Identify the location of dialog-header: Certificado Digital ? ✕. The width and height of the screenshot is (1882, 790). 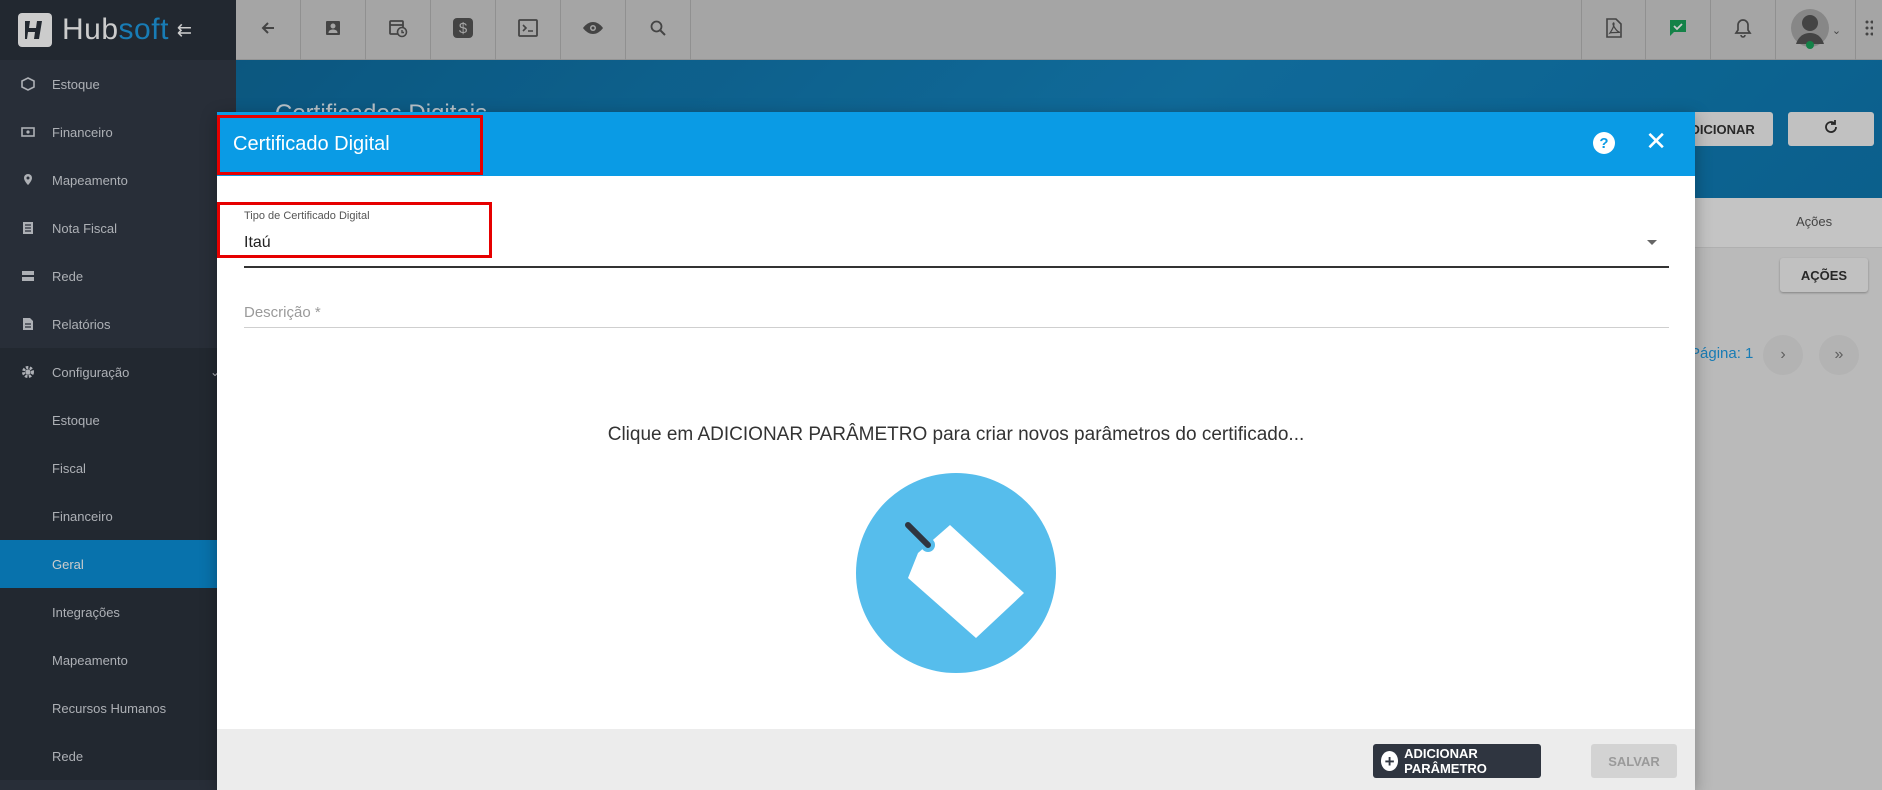
(956, 144).